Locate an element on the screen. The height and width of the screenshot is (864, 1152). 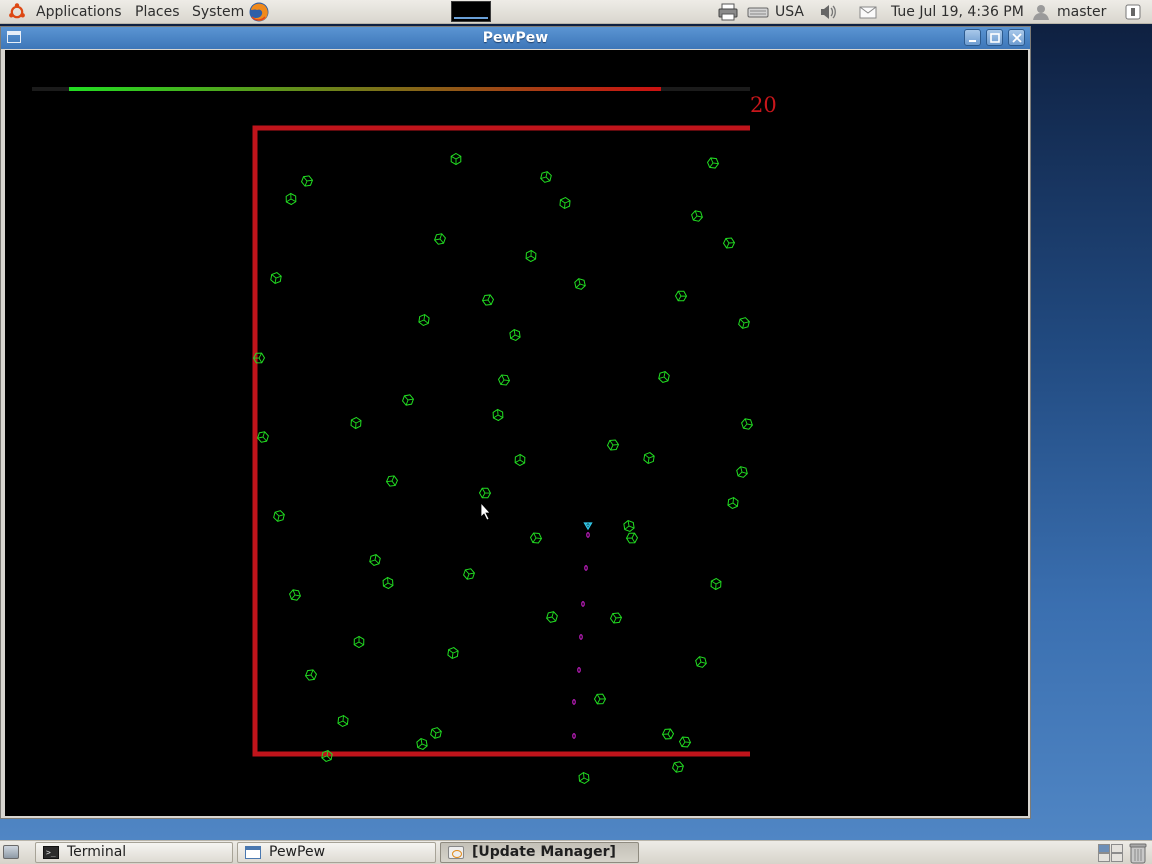
close-icon is located at coordinates (1017, 38).